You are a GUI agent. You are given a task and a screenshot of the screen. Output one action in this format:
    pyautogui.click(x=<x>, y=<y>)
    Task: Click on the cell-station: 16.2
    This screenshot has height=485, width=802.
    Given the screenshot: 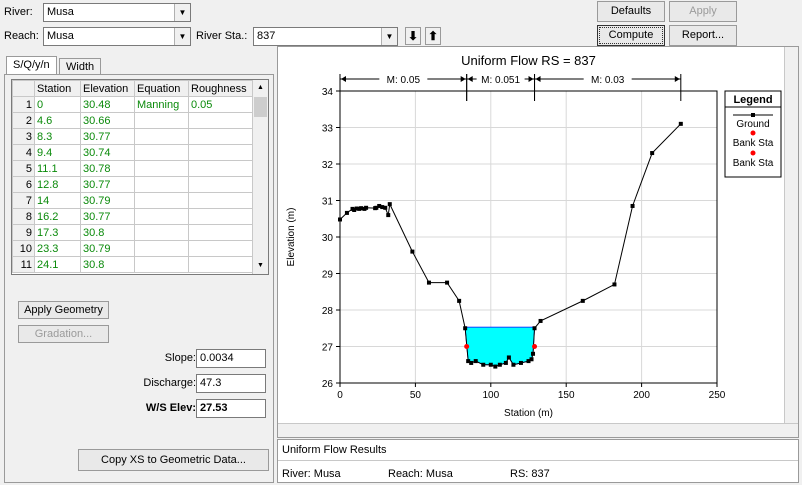 What is the action you would take?
    pyautogui.click(x=57, y=216)
    